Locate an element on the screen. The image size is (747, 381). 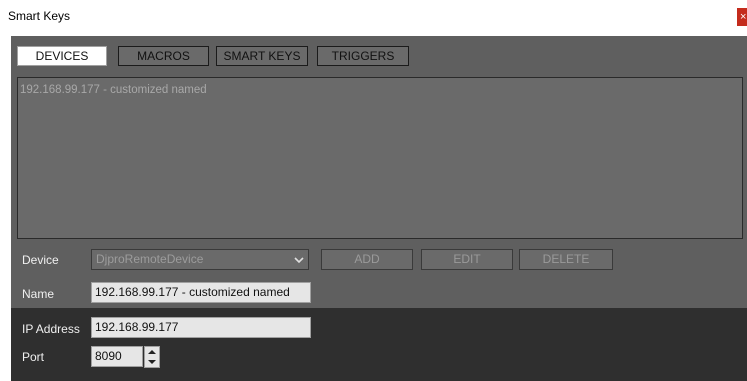
title-bar: Smart Keys × is located at coordinates (373, 16).